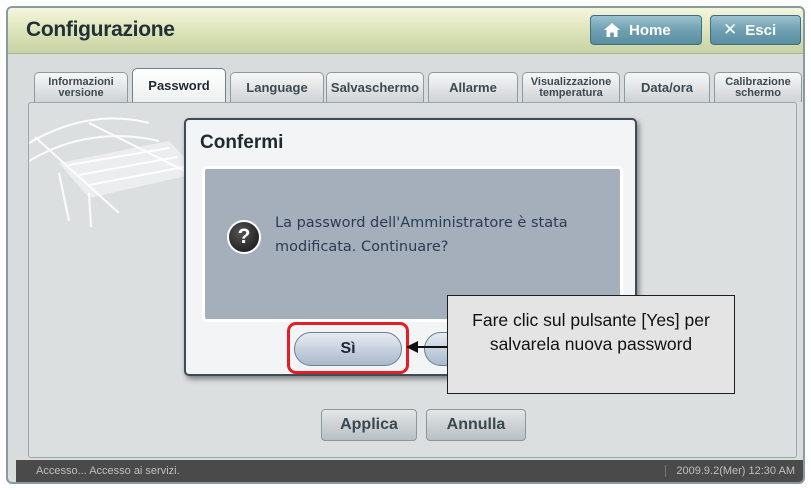  I want to click on yes-button-highlight, so click(348, 348).